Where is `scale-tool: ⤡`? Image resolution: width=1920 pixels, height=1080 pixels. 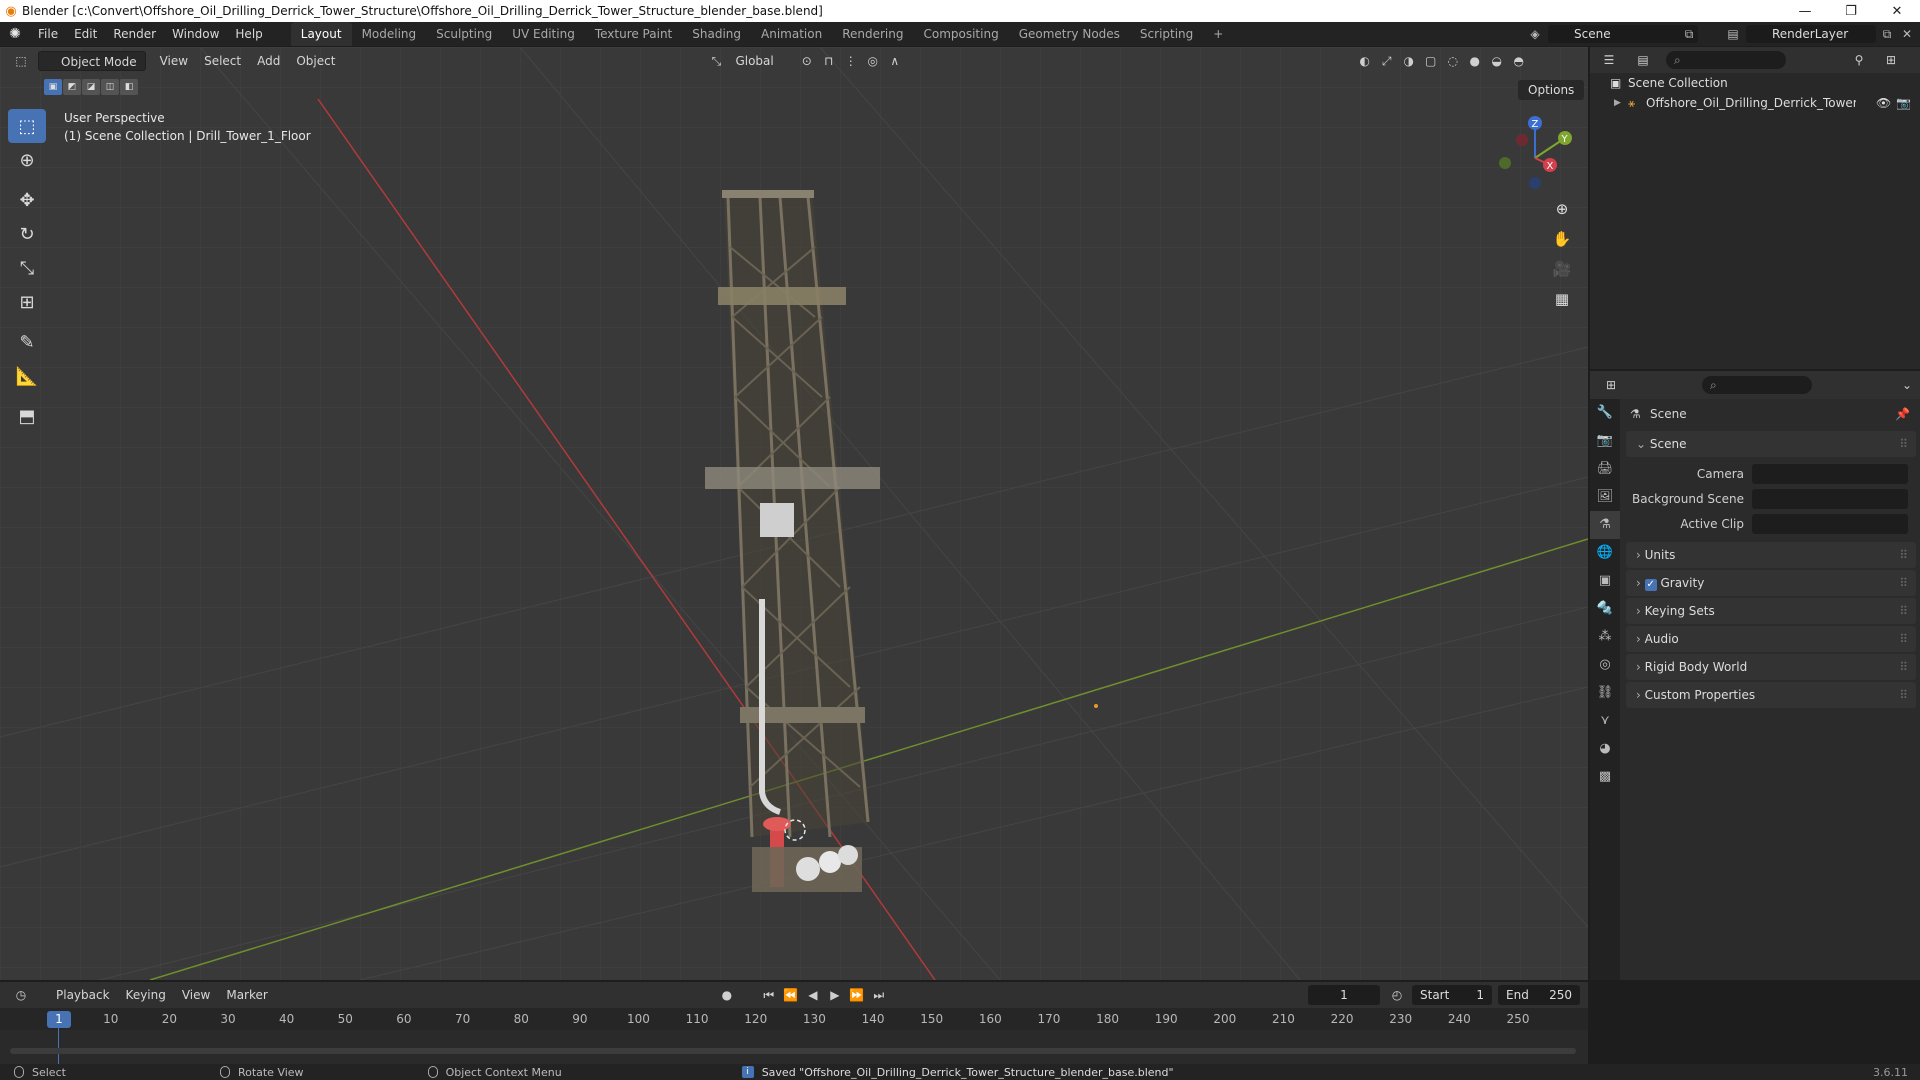 scale-tool: ⤡ is located at coordinates (27, 268).